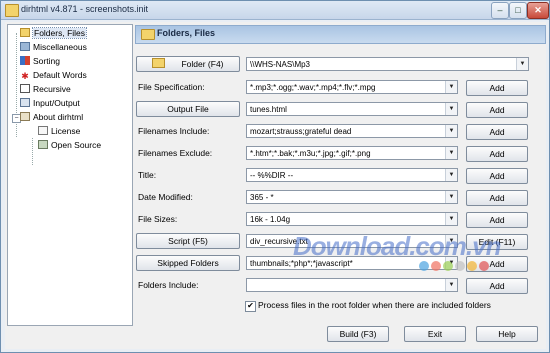 The image size is (550, 353). What do you see at coordinates (497, 198) in the screenshot?
I see `date-modified-add-button: Add` at bounding box center [497, 198].